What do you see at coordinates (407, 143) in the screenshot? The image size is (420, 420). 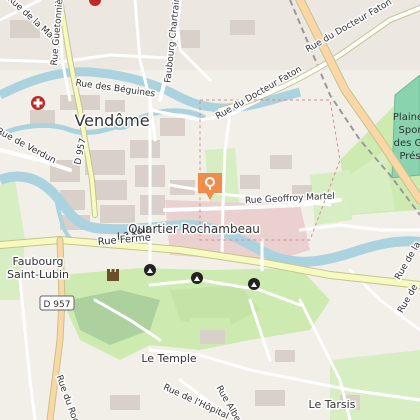 I see `park-label-3: des Gr` at bounding box center [407, 143].